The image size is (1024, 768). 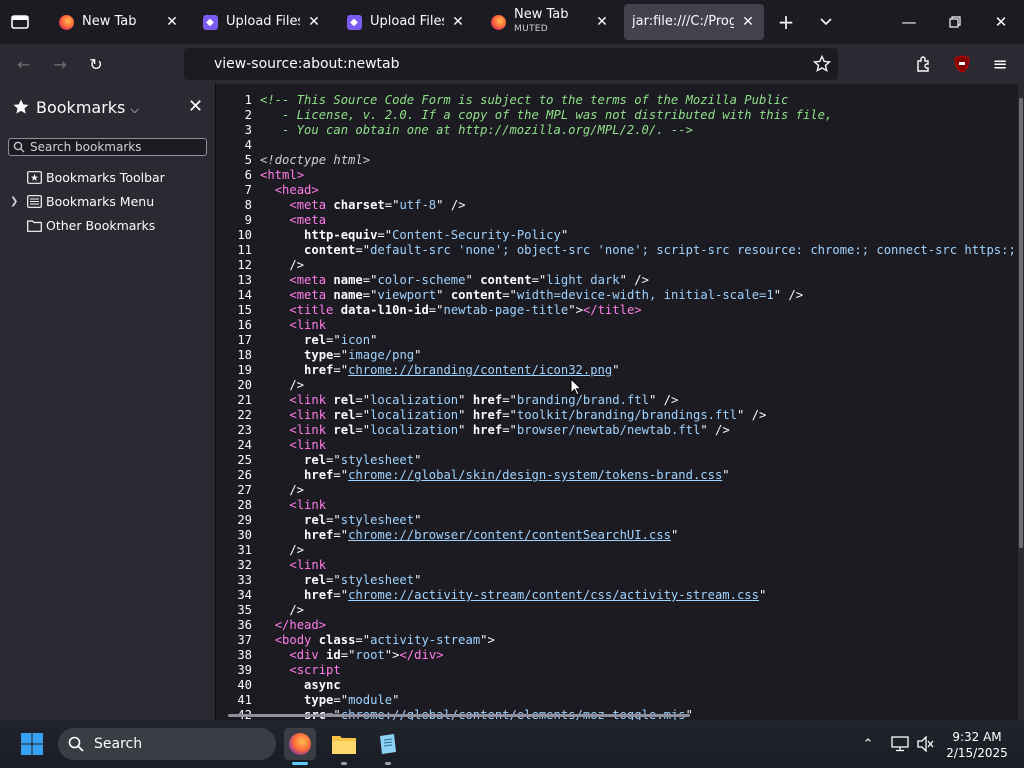 What do you see at coordinates (403, 22) in the screenshot?
I see `tab-upload-files-2: ◆ Upload Files | Fr ✕` at bounding box center [403, 22].